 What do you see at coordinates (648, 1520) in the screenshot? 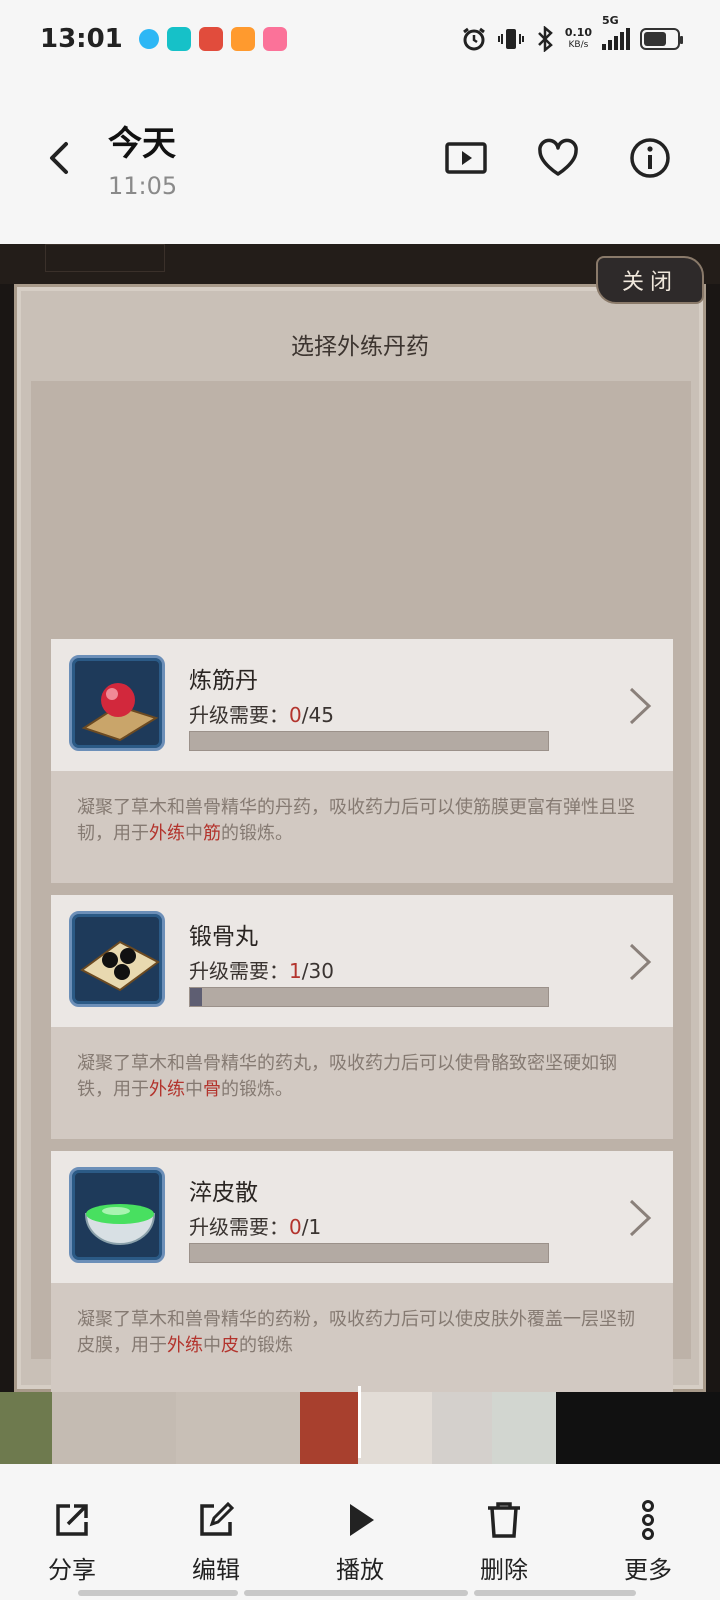
I see `more-icon` at bounding box center [648, 1520].